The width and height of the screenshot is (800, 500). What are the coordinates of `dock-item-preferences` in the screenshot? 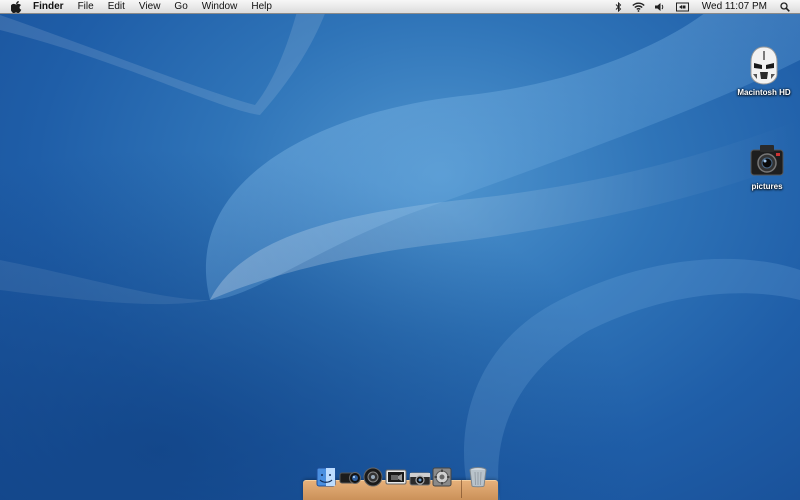 It's located at (442, 479).